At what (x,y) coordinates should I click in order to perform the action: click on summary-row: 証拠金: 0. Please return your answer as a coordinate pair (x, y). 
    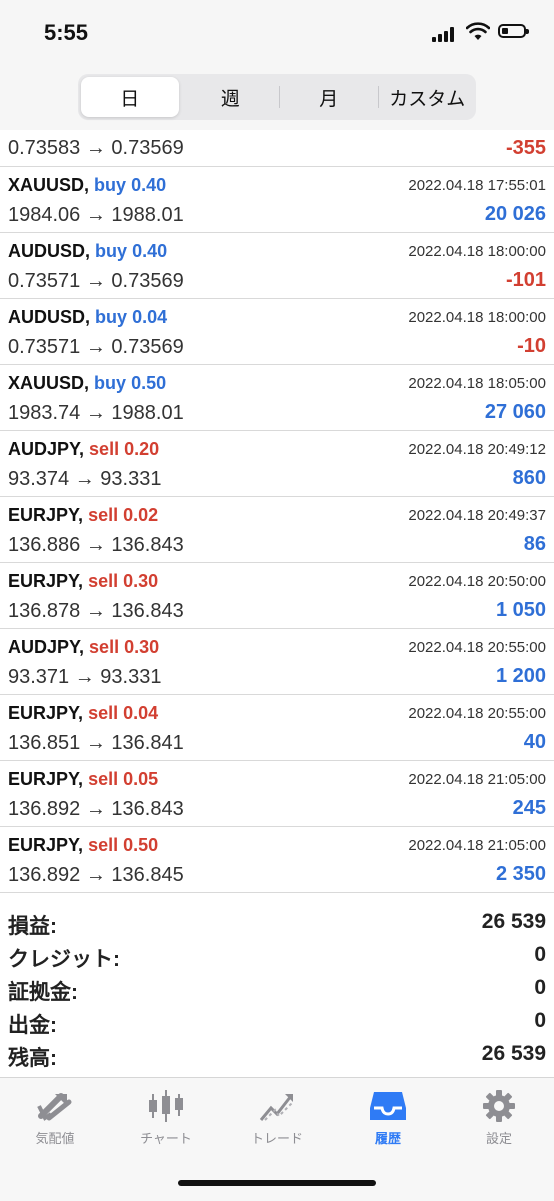
    Looking at the image, I should click on (277, 988).